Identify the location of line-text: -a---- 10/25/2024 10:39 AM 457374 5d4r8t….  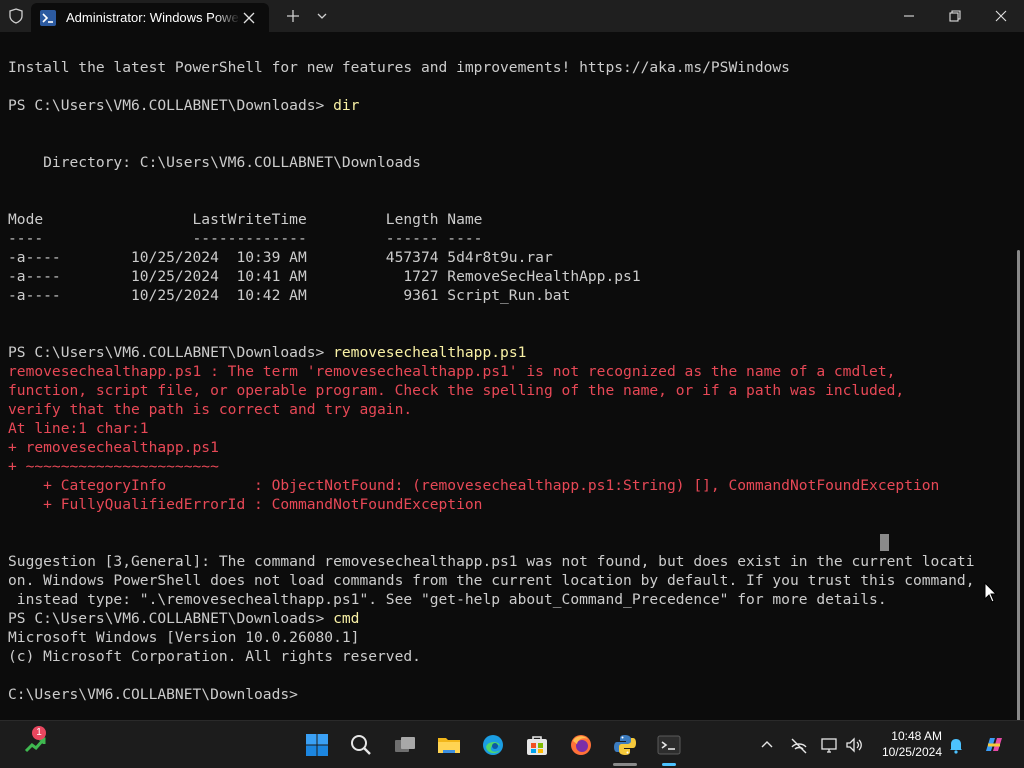
(280, 257).